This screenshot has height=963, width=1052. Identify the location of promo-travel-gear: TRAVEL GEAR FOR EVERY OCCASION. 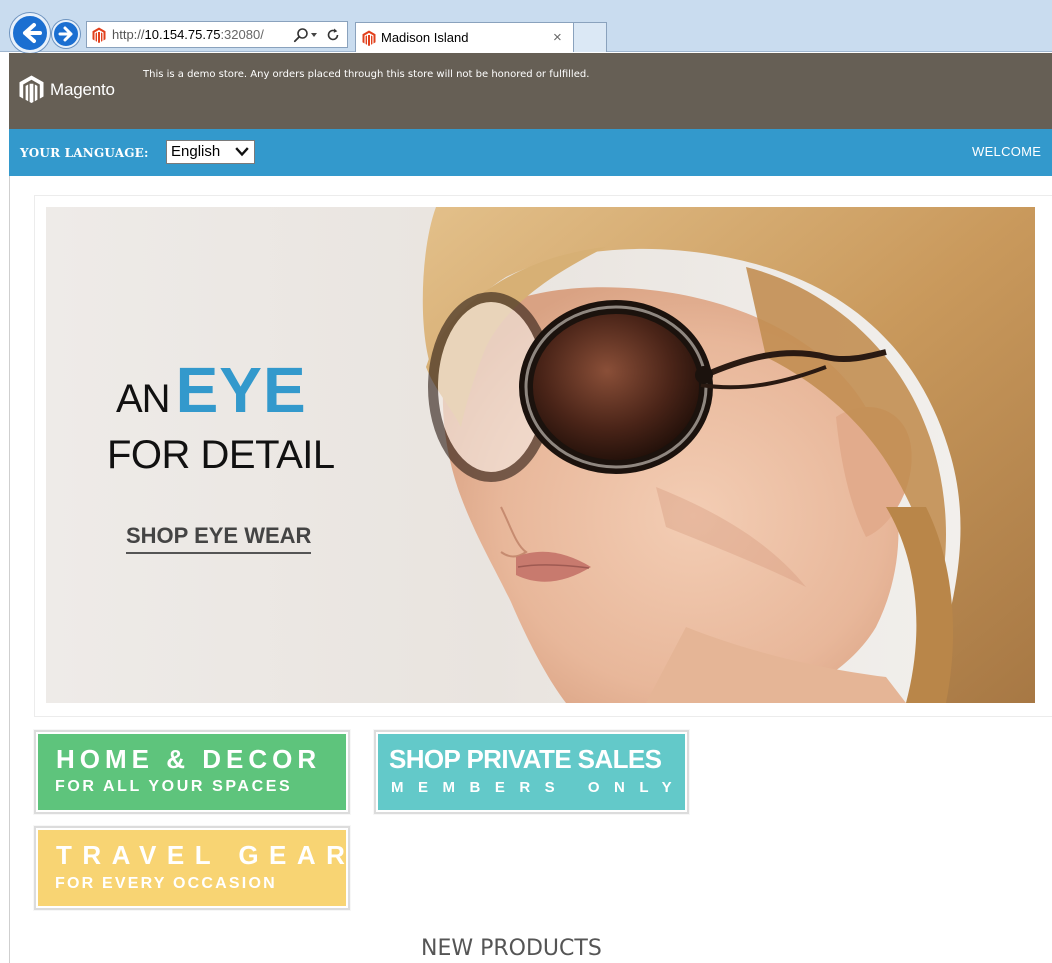
(192, 868).